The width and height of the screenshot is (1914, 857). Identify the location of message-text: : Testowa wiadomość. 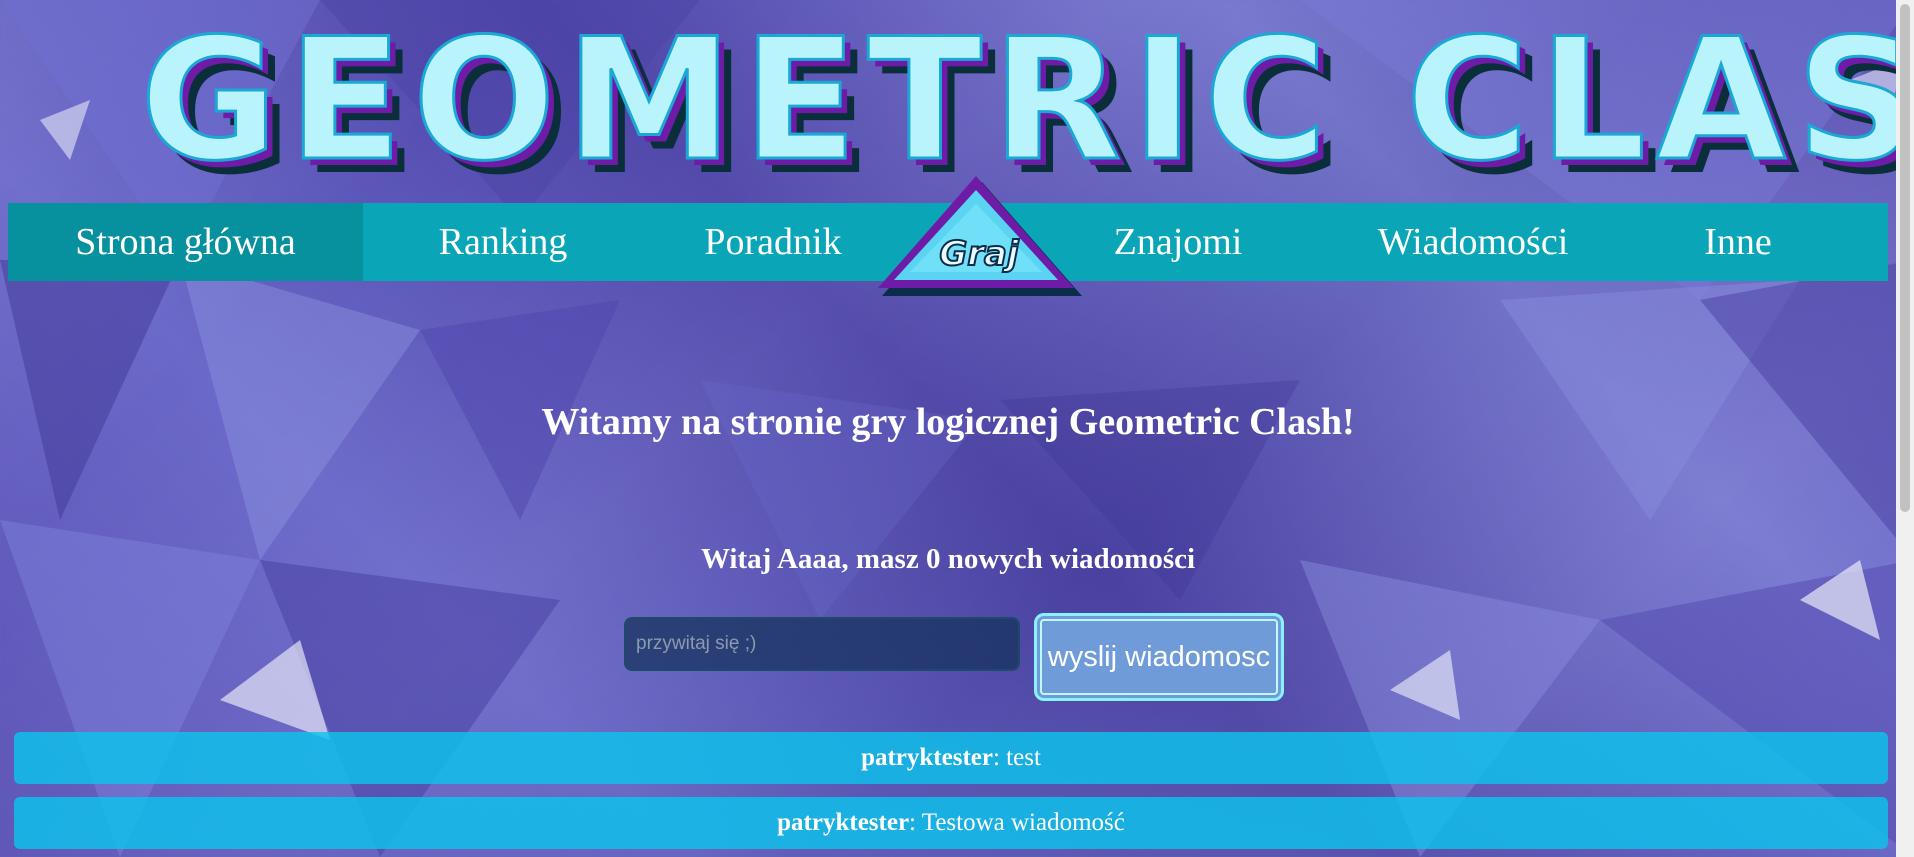
(1017, 822).